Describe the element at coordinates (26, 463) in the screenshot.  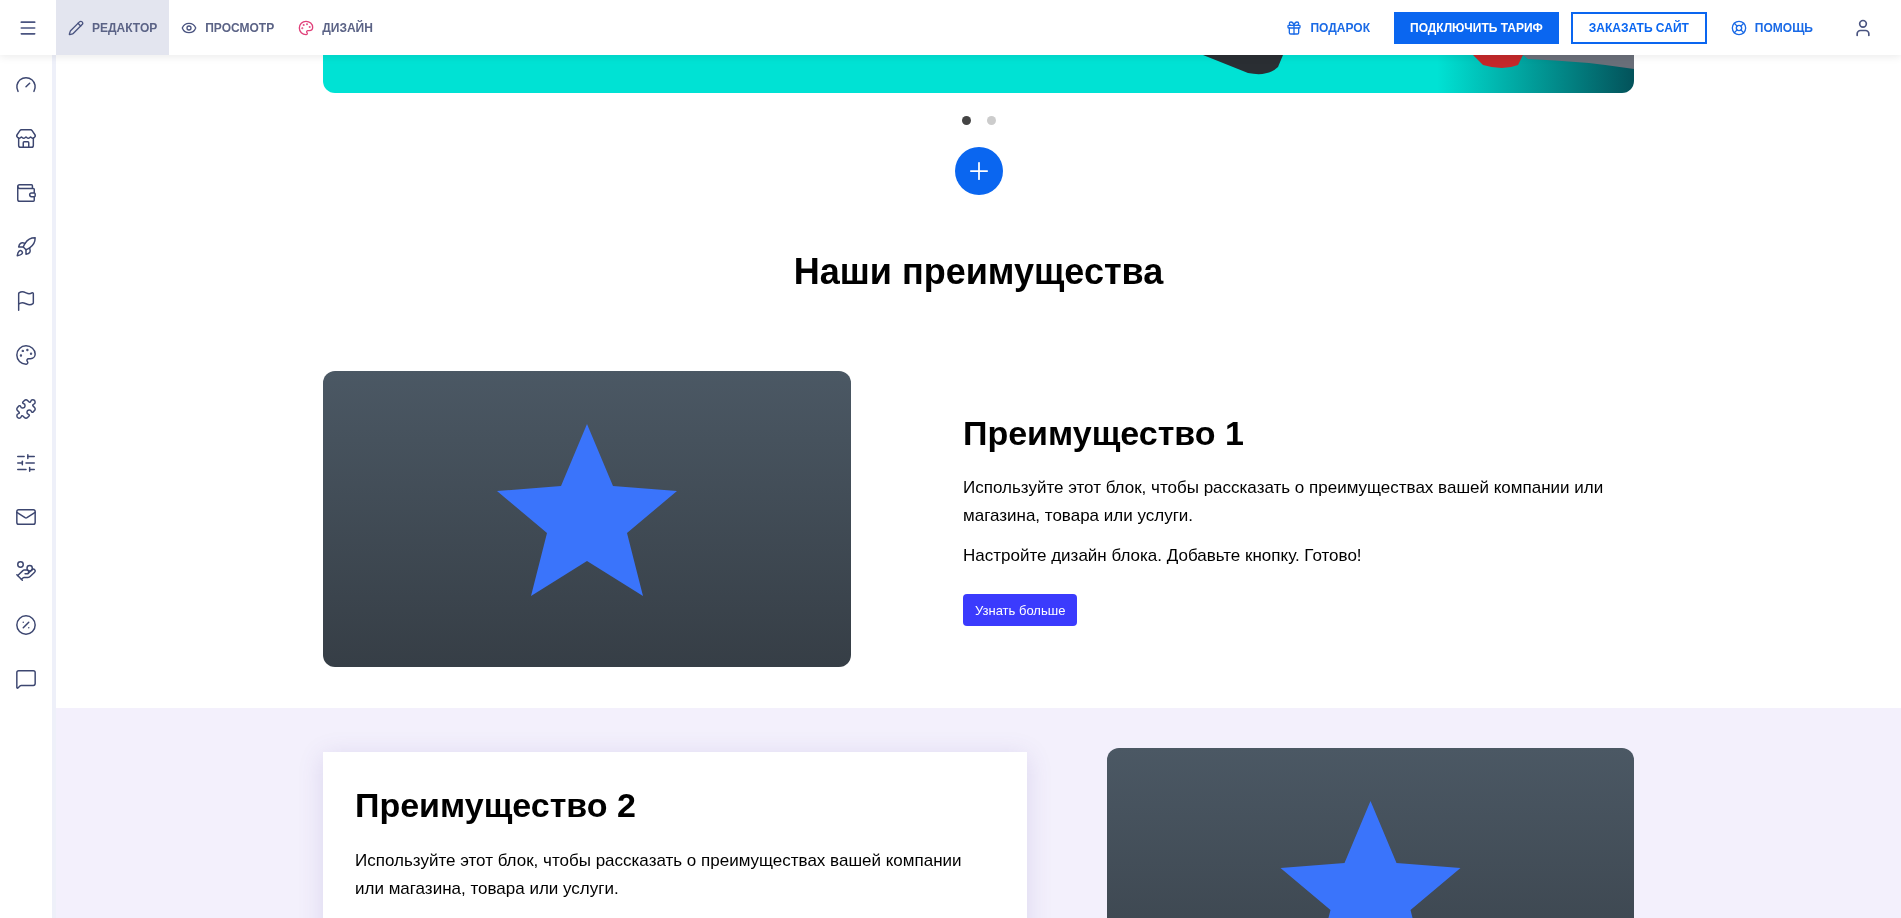
I see `sliders-icon` at that location.